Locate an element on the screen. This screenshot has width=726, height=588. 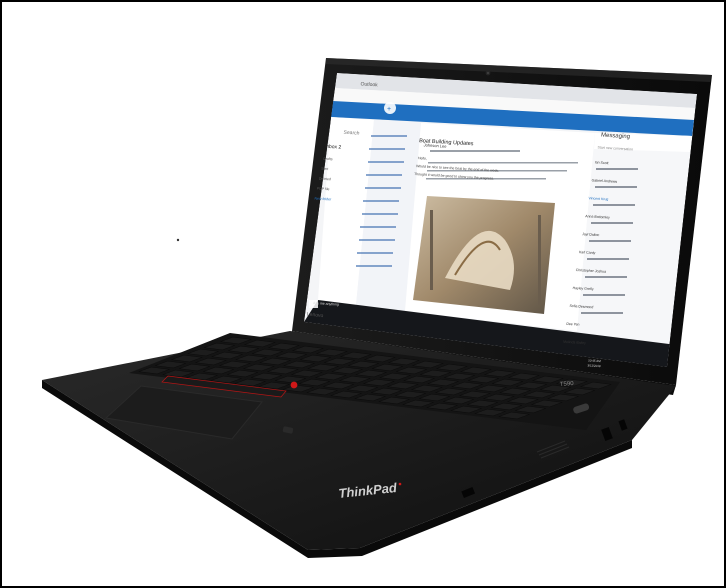
search-field: Search is located at coordinates (351, 133).